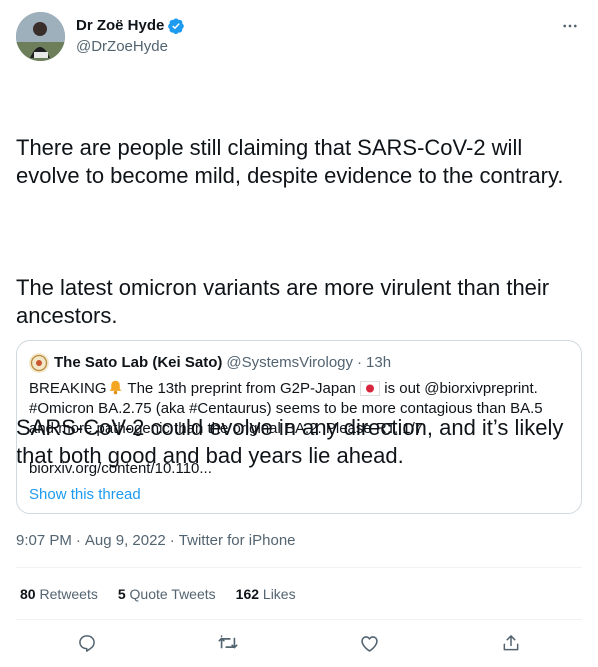  I want to click on like-button, so click(369, 643).